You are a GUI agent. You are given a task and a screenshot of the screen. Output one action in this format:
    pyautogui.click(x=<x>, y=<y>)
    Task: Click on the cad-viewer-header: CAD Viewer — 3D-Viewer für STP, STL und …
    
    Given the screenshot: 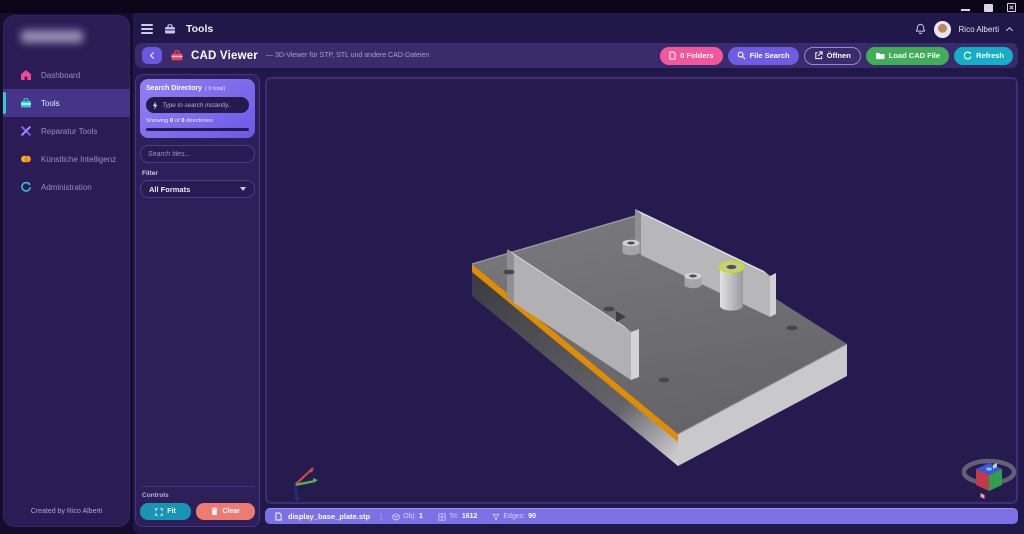 What is the action you would take?
    pyautogui.click(x=576, y=55)
    